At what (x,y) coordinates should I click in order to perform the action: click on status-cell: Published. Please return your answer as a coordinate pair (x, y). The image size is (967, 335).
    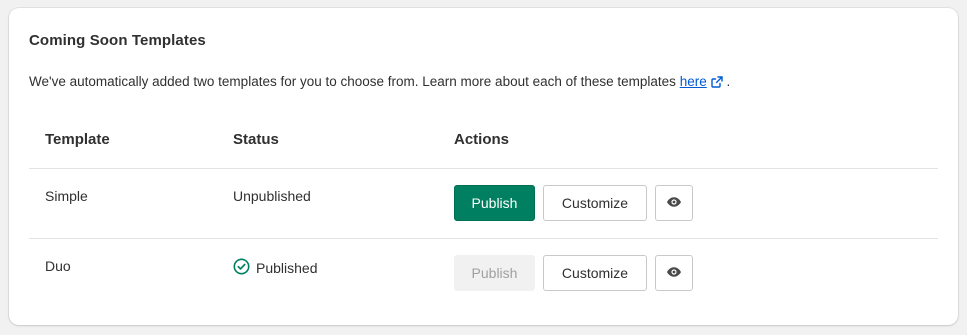
    Looking at the image, I should click on (275, 268).